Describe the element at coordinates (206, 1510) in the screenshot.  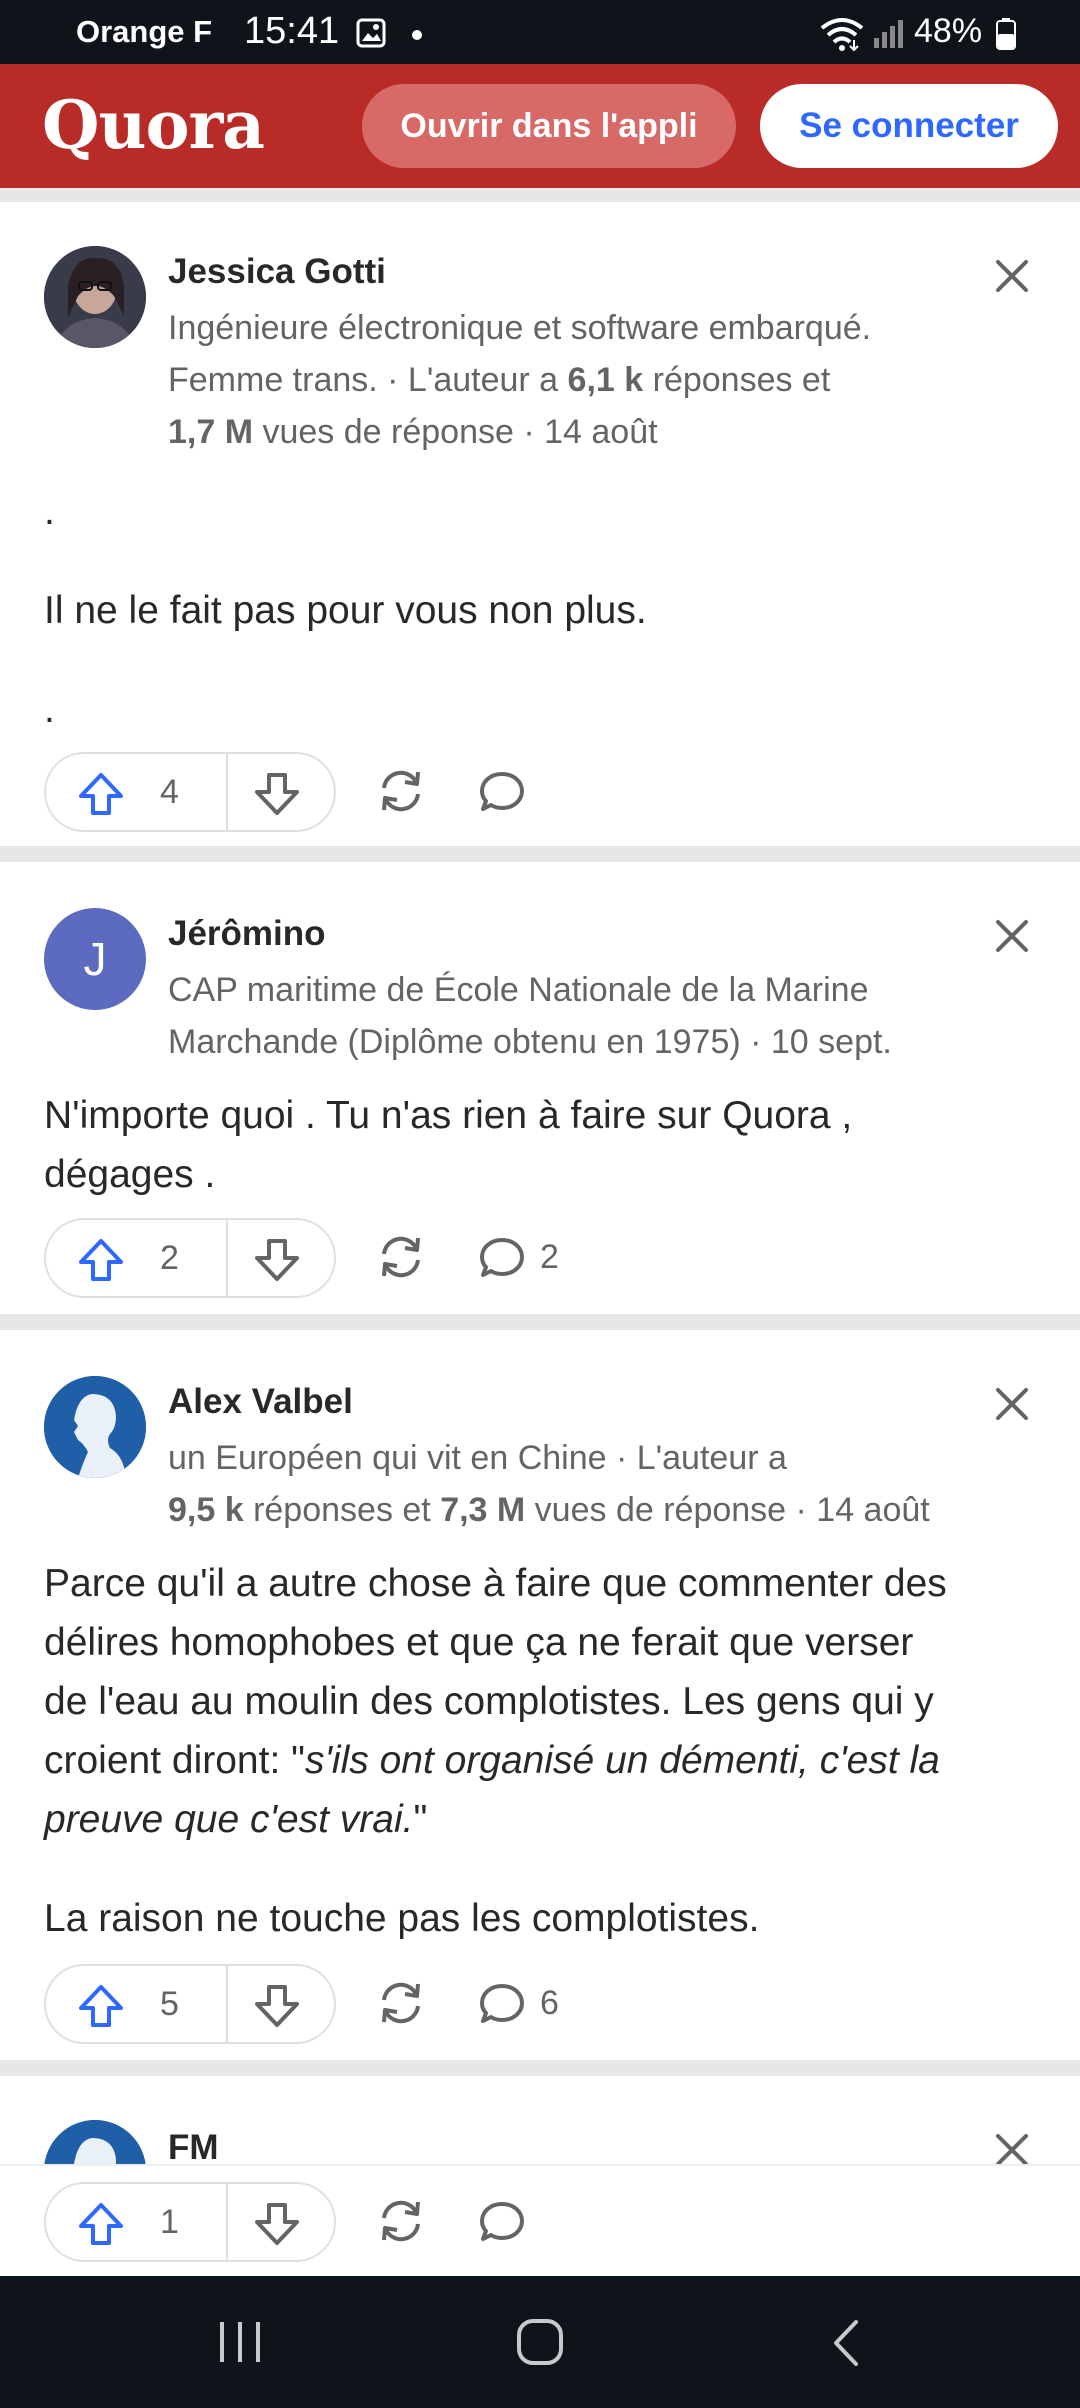
I see `answer-count: 9,5 k` at that location.